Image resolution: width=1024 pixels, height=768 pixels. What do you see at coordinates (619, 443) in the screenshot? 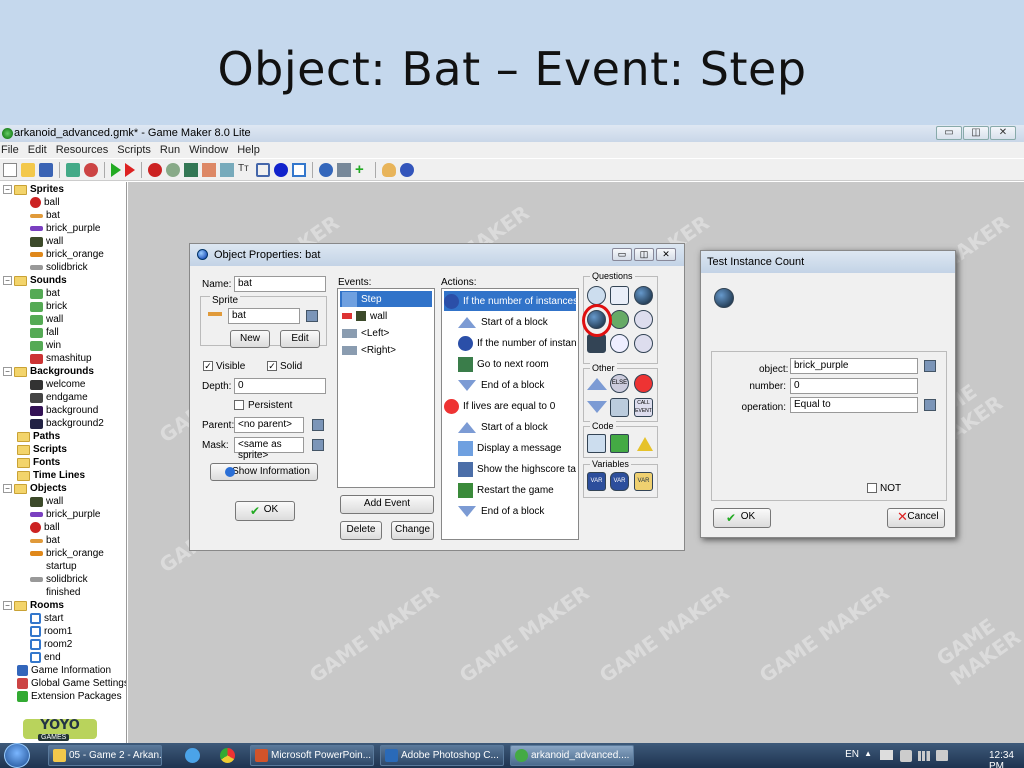
I see `execute-script-icon` at bounding box center [619, 443].